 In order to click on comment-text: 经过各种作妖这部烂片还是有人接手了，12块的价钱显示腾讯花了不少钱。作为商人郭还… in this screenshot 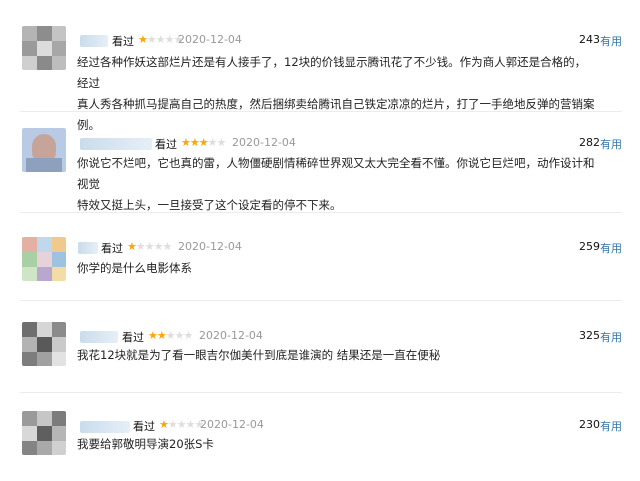, I will do `click(336, 93)`.